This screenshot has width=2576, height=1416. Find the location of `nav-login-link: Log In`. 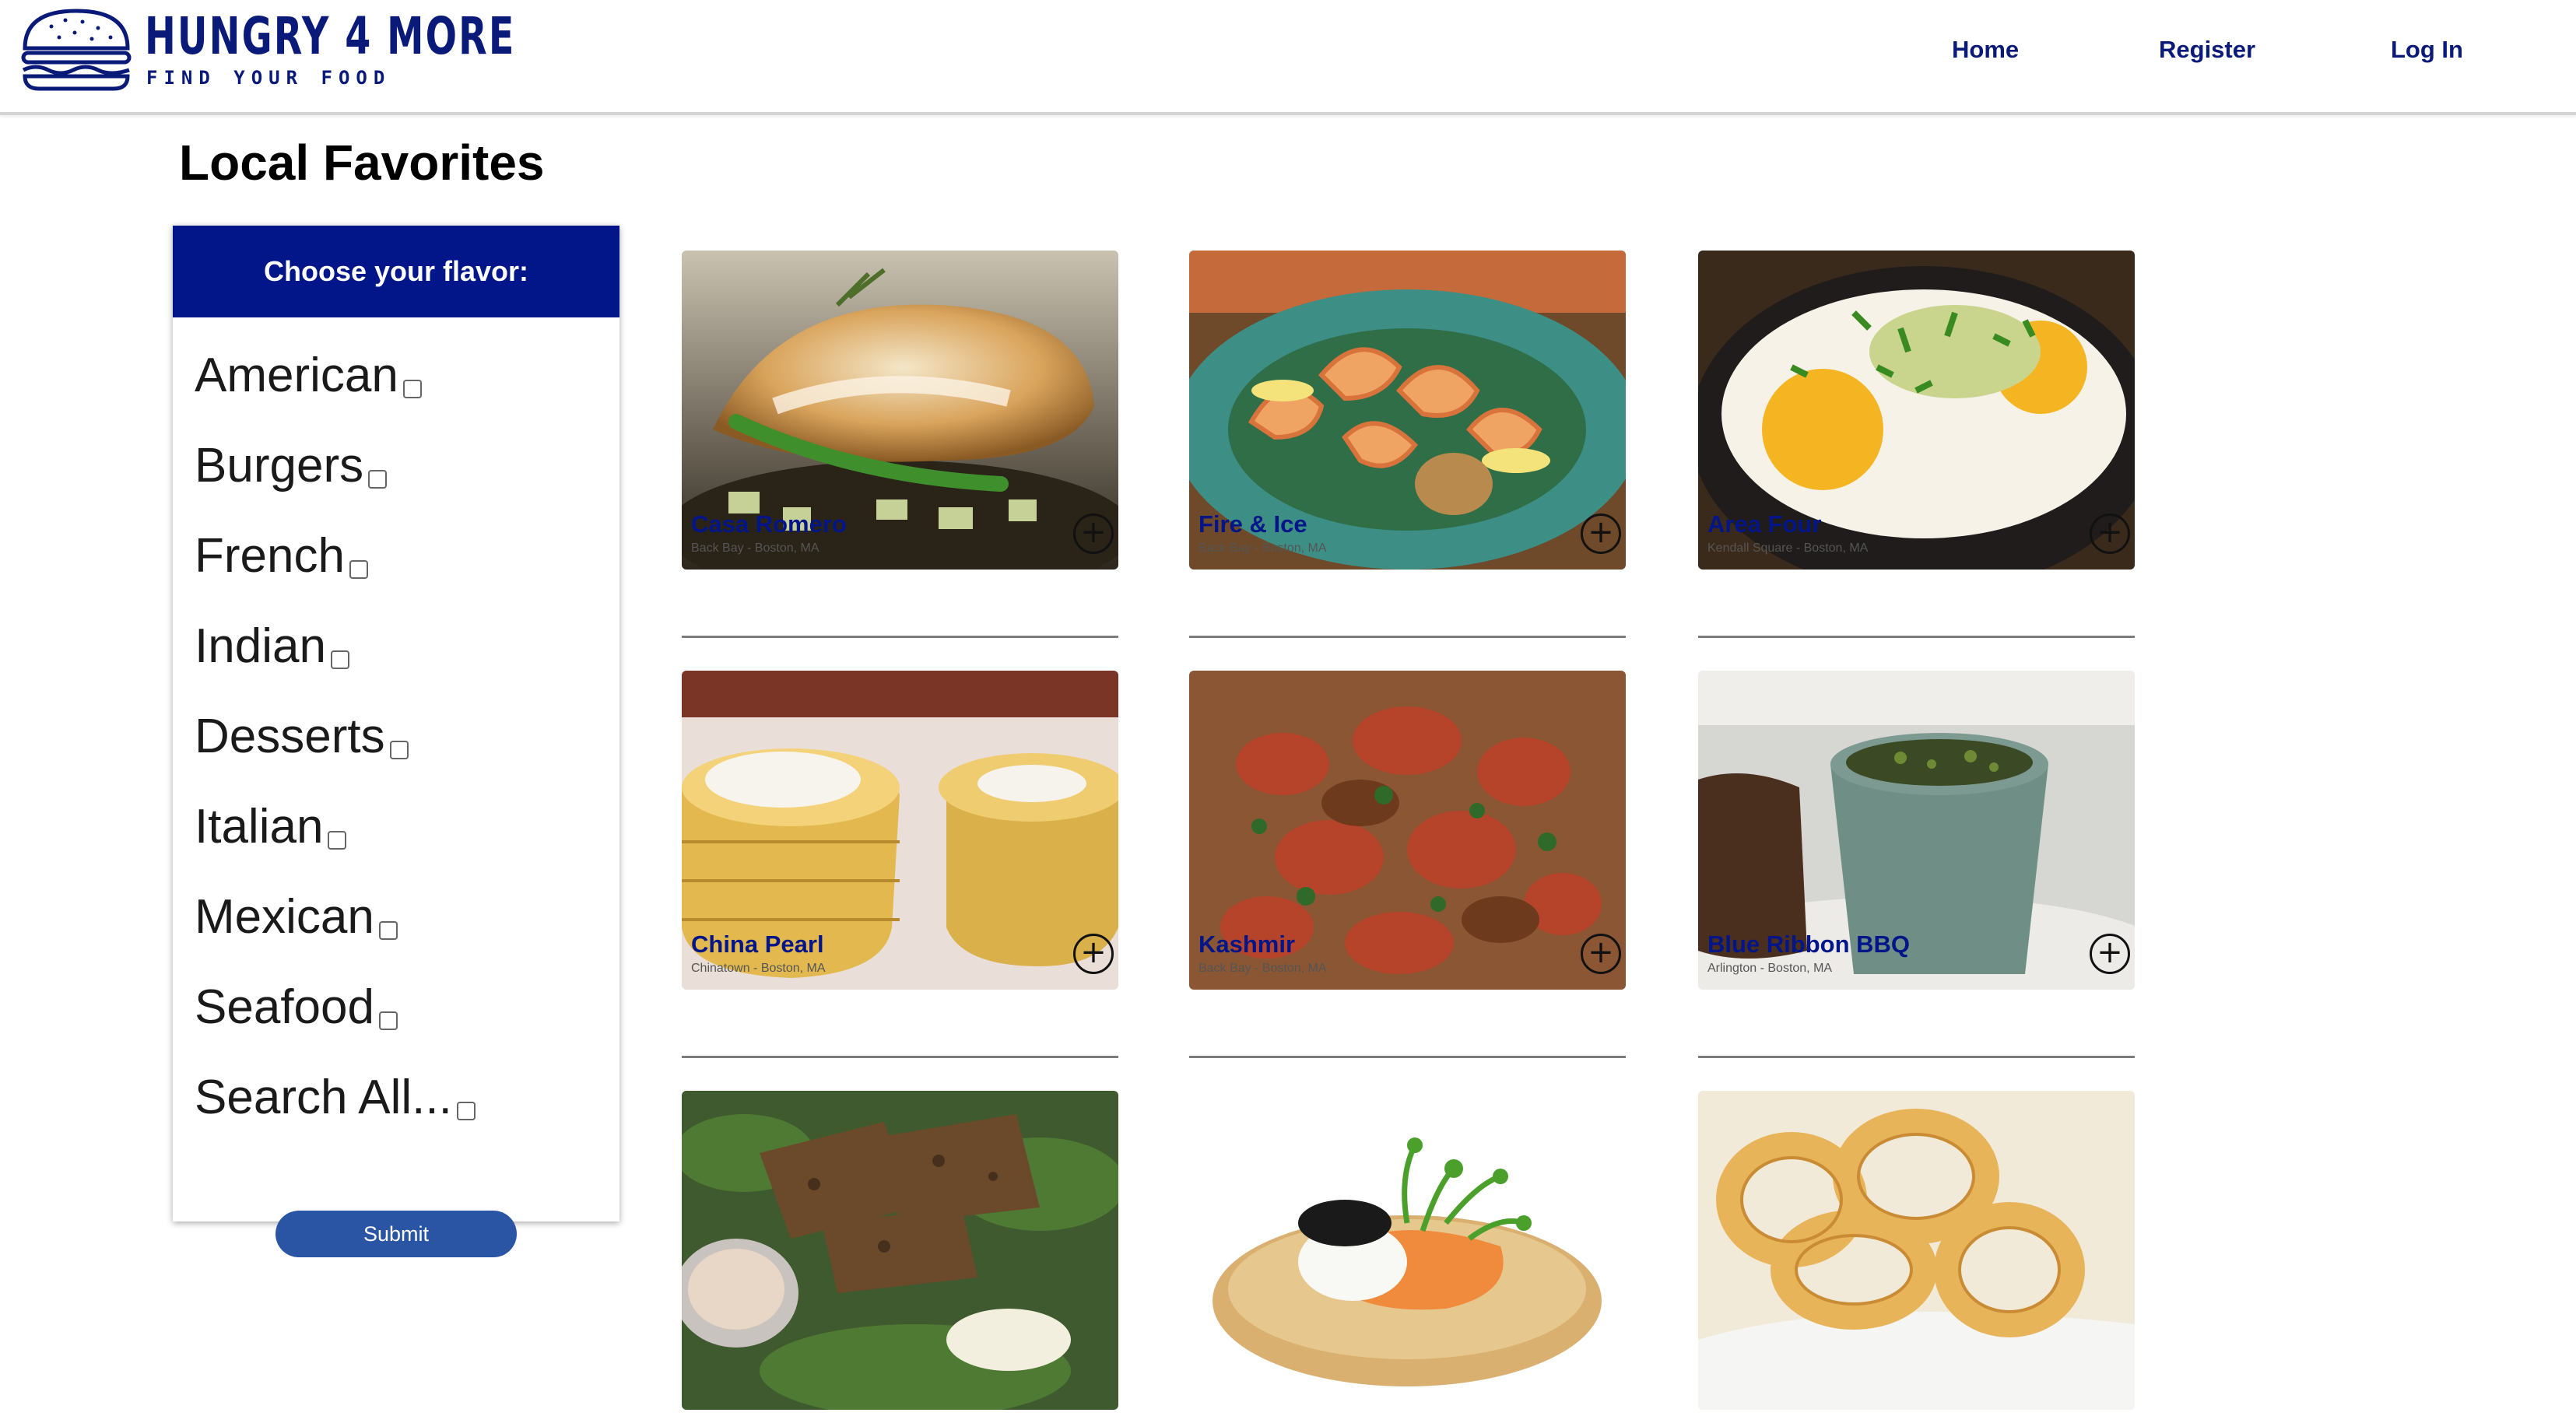

nav-login-link: Log In is located at coordinates (2427, 50).